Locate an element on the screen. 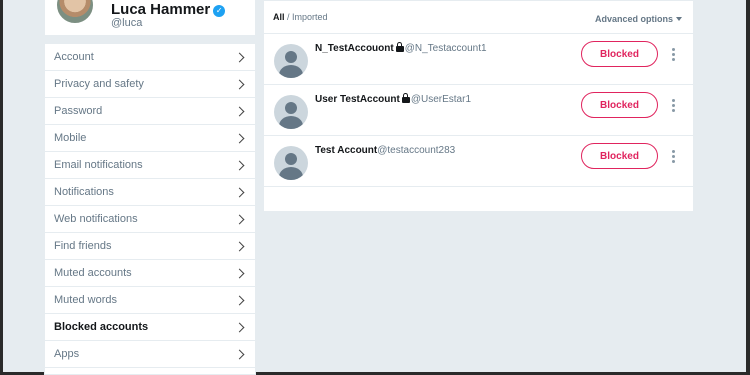 This screenshot has height=375, width=750. sidebar-item-label: Web notifications is located at coordinates (96, 219).